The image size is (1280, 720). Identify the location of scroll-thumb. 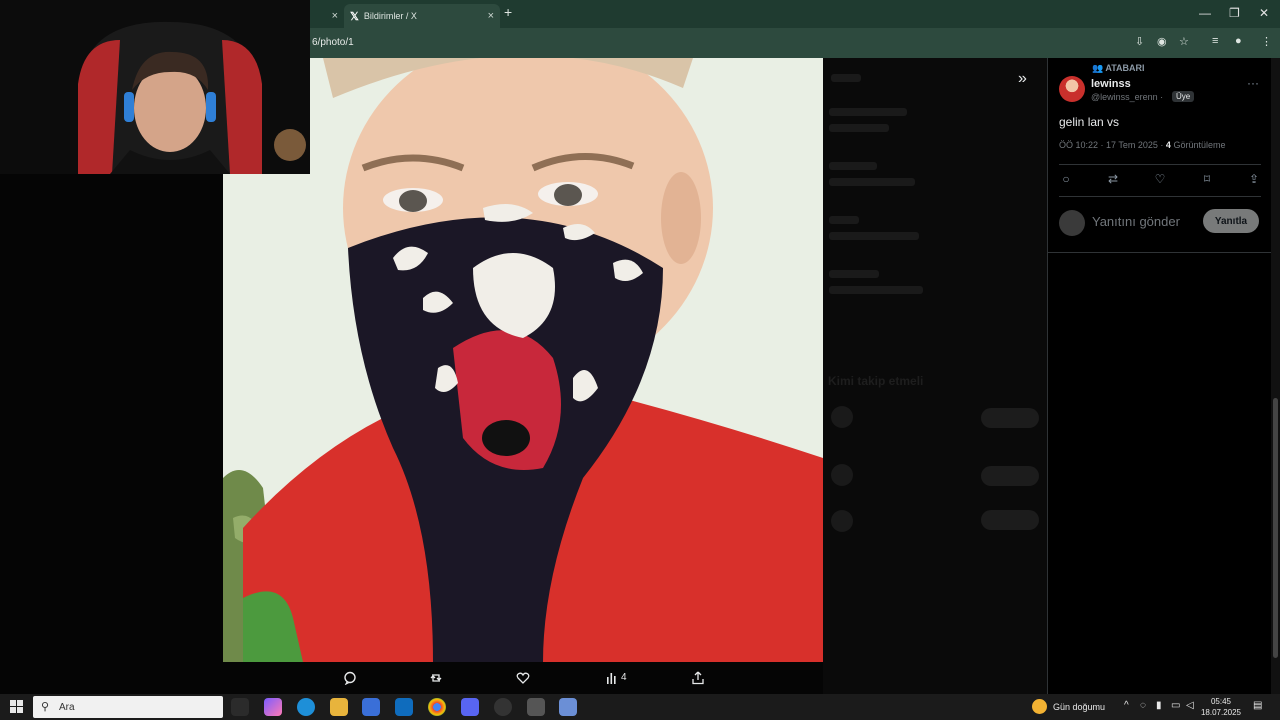
(1275, 528).